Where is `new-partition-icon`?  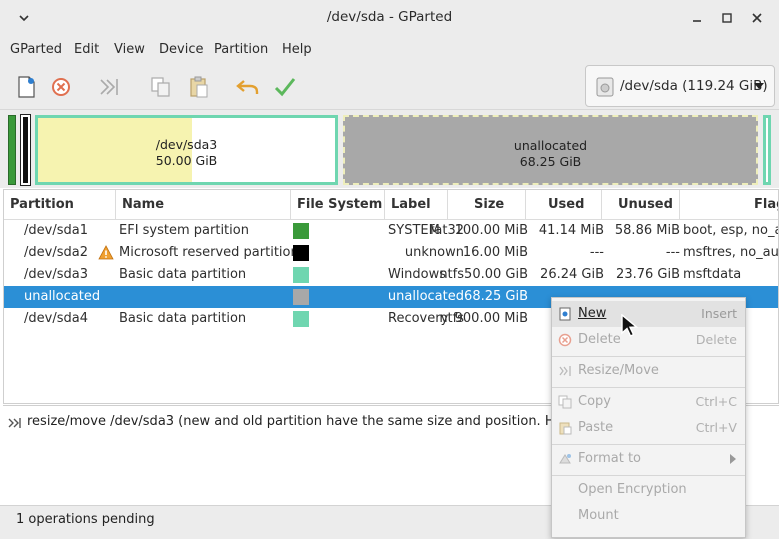 new-partition-icon is located at coordinates (26, 87).